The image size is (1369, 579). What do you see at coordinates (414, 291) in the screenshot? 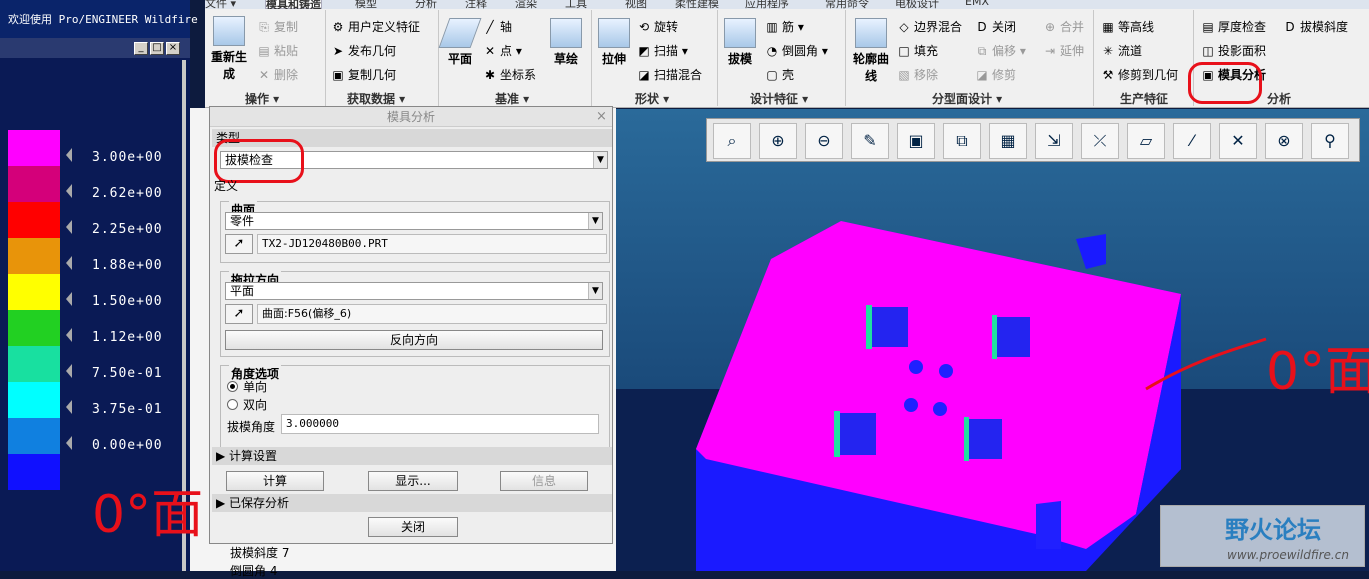
I see `pull-direction-combo: 平面 ▼` at bounding box center [414, 291].